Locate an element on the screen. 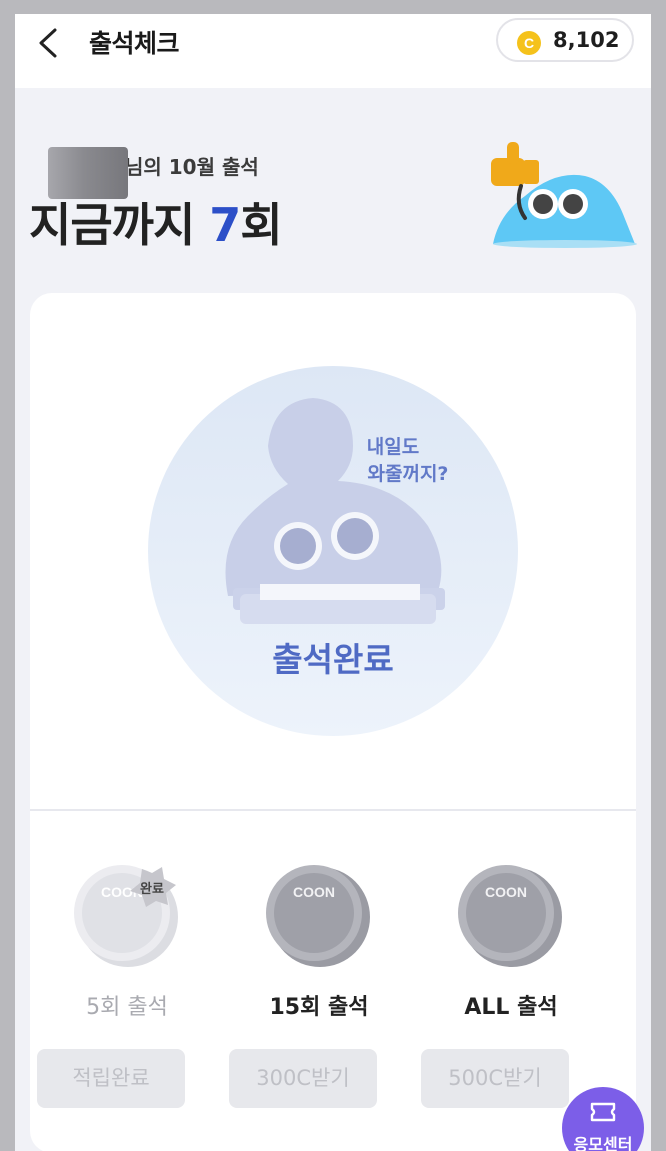 This screenshot has width=666, height=1151. coin-icon: C is located at coordinates (529, 43).